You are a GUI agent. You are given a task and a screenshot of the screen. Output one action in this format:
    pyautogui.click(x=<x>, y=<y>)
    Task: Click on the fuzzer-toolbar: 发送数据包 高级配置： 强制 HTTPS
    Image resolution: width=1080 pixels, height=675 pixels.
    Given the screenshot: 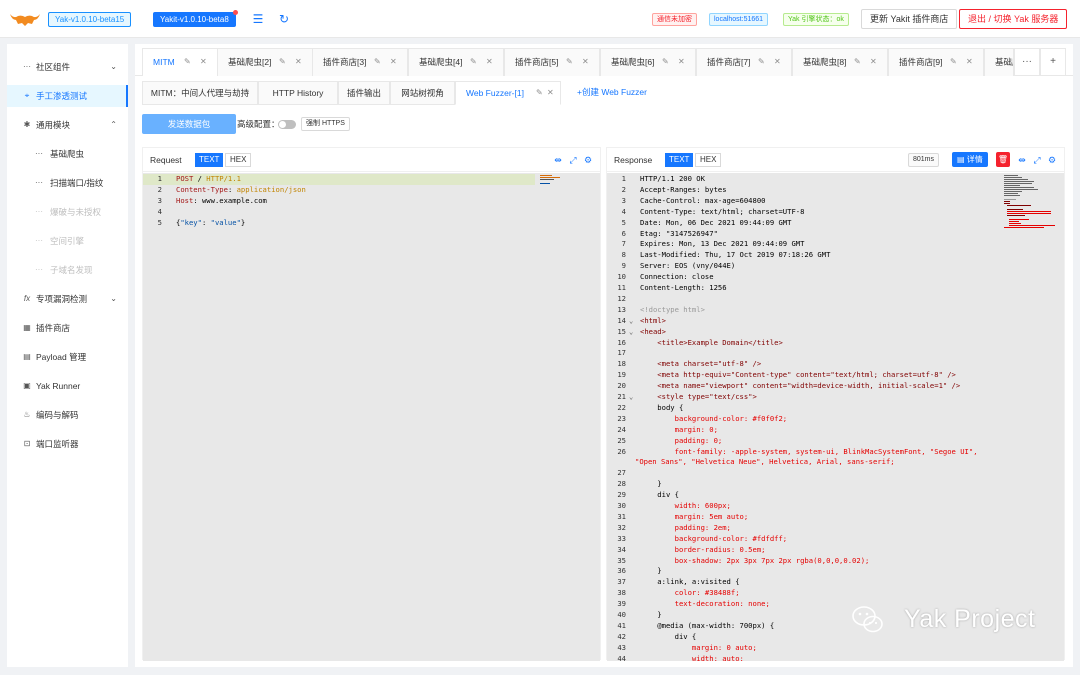 What is the action you would take?
    pyautogui.click(x=604, y=125)
    